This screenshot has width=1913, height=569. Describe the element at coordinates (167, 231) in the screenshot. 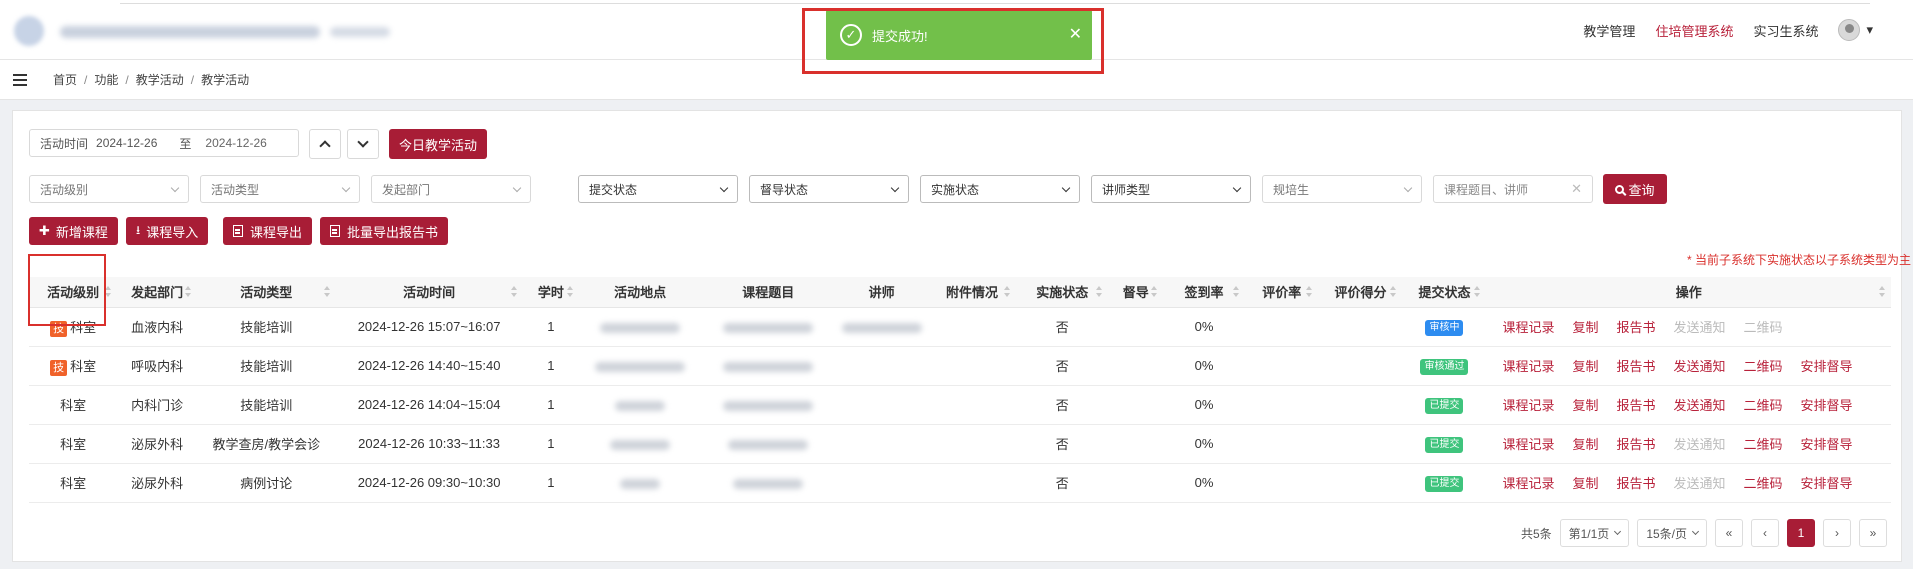

I see `import-course-button: ⭳ 课程导入` at that location.